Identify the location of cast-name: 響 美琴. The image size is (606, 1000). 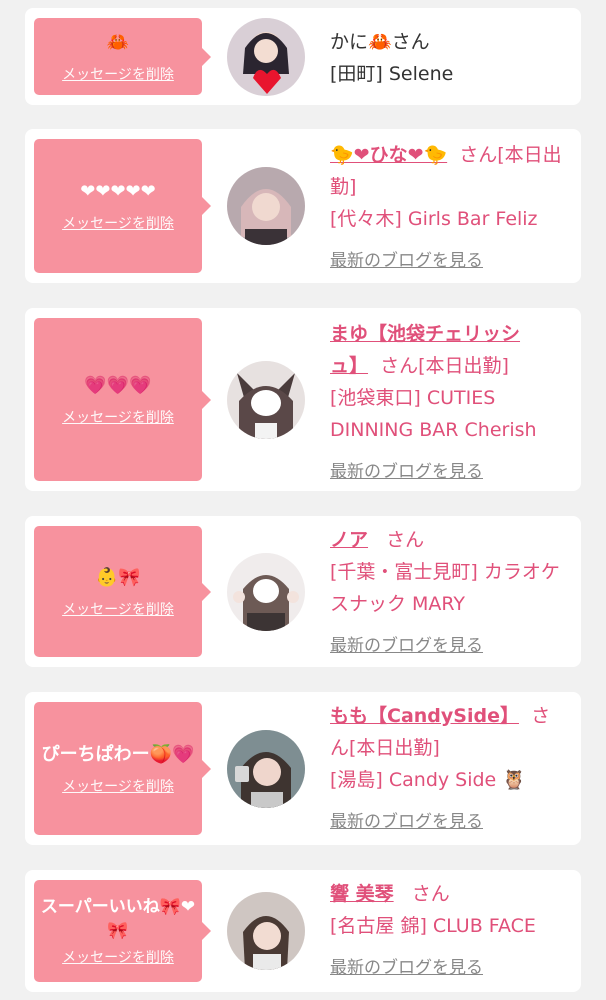
(362, 894).